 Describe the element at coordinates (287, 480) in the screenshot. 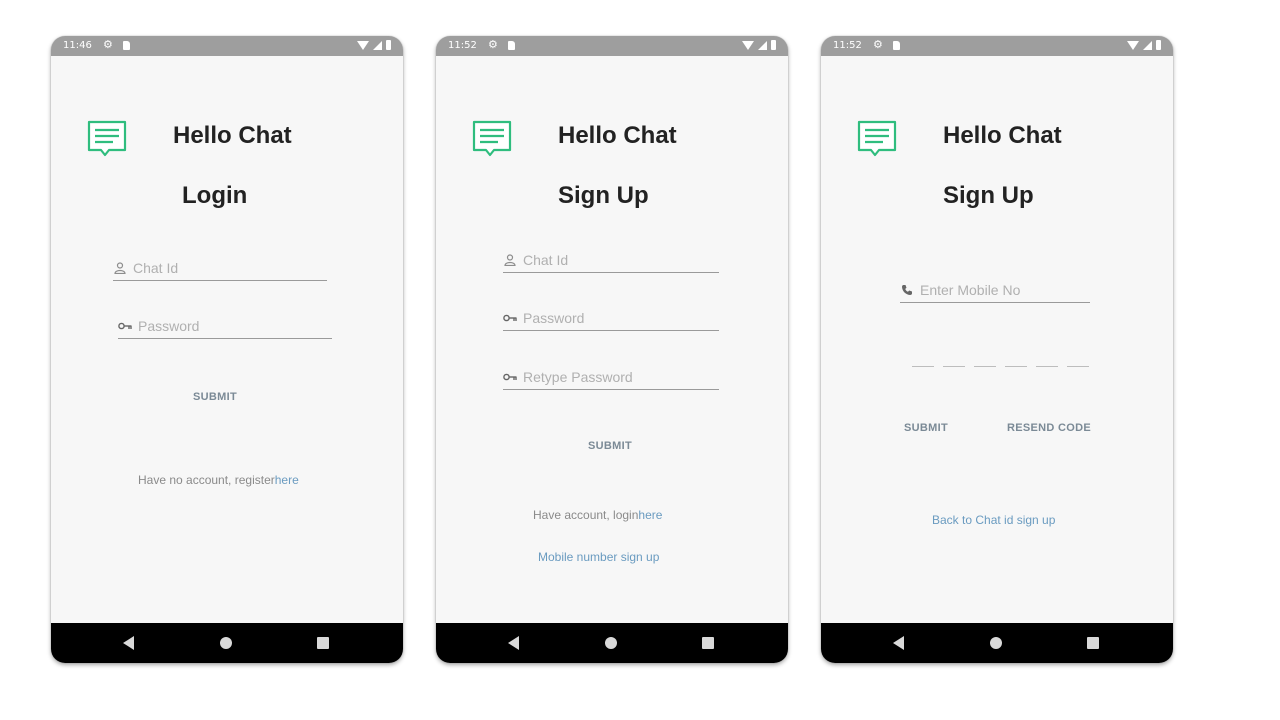

I see `register-link: here` at that location.